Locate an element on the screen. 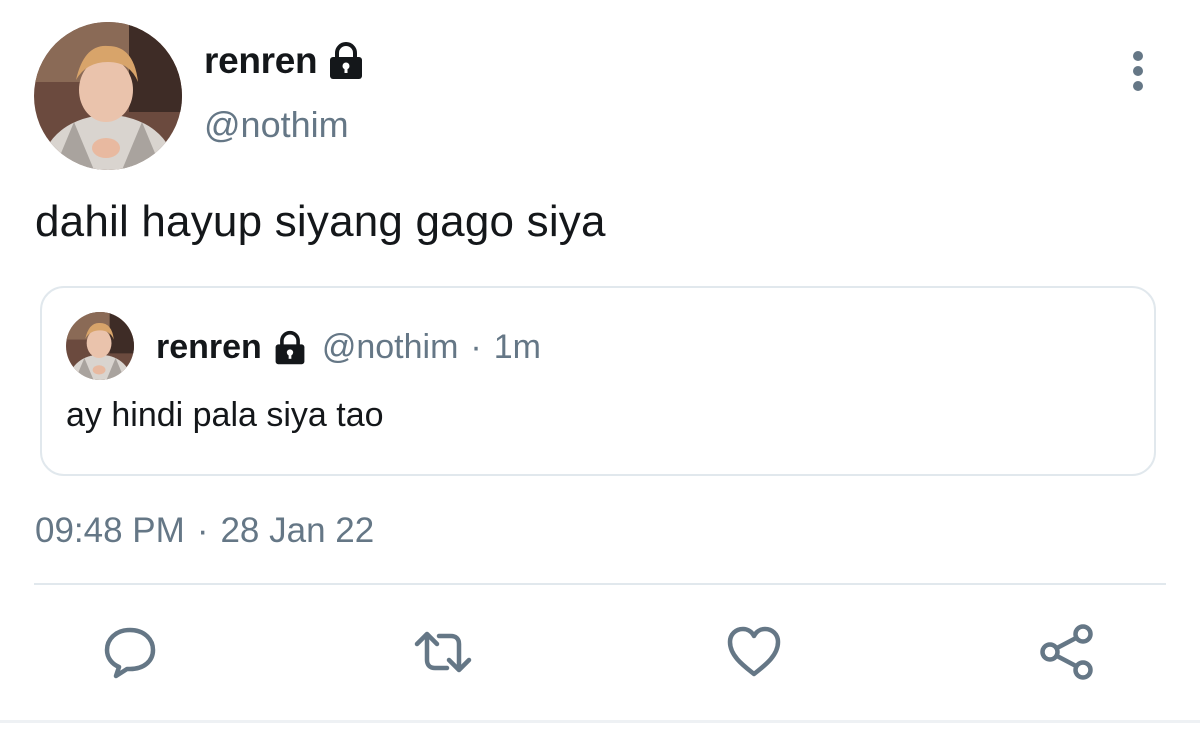  heart-icon is located at coordinates (754, 652).